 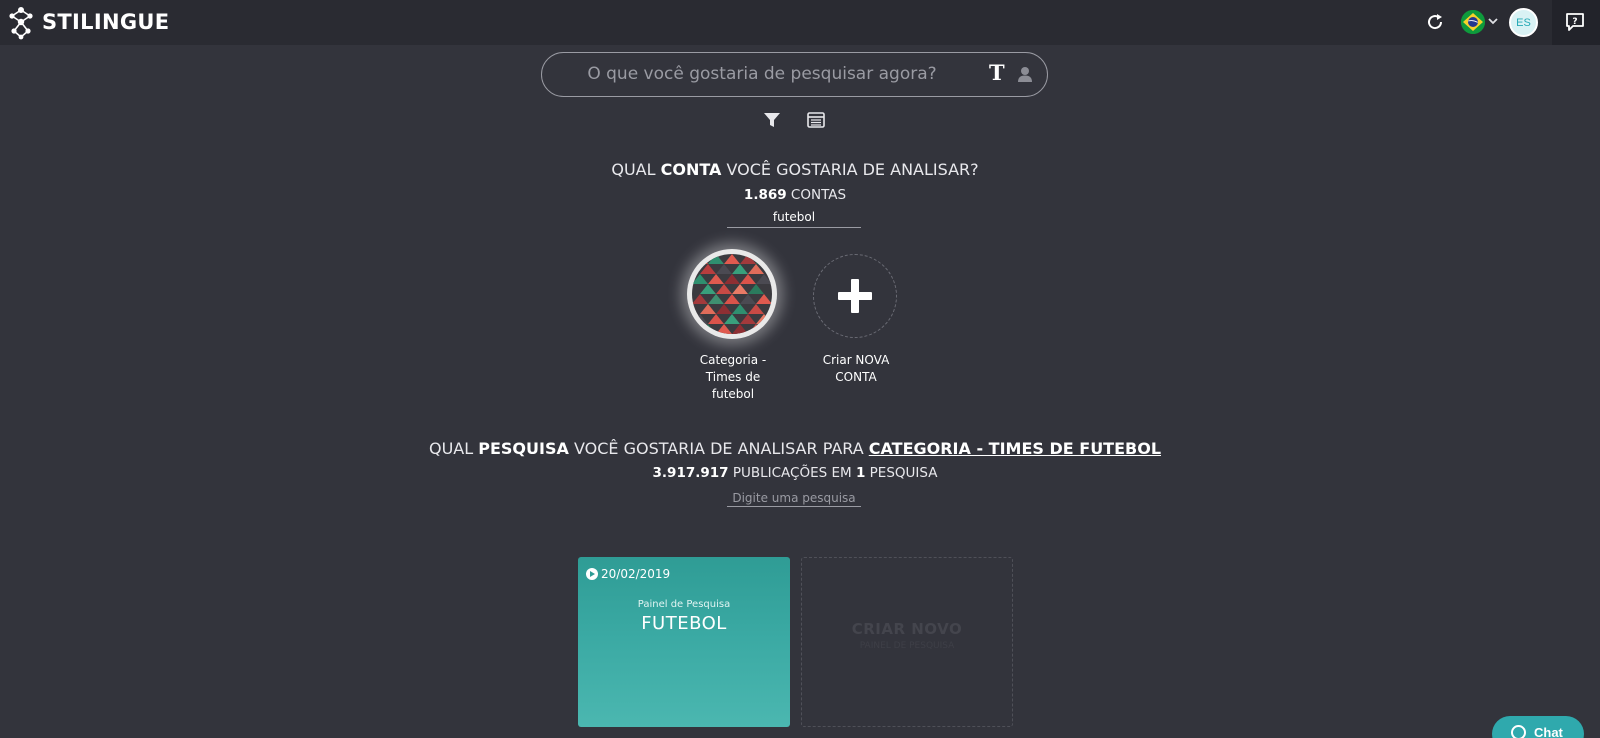 I want to click on search-question-pre: QUAL, so click(x=453, y=448).